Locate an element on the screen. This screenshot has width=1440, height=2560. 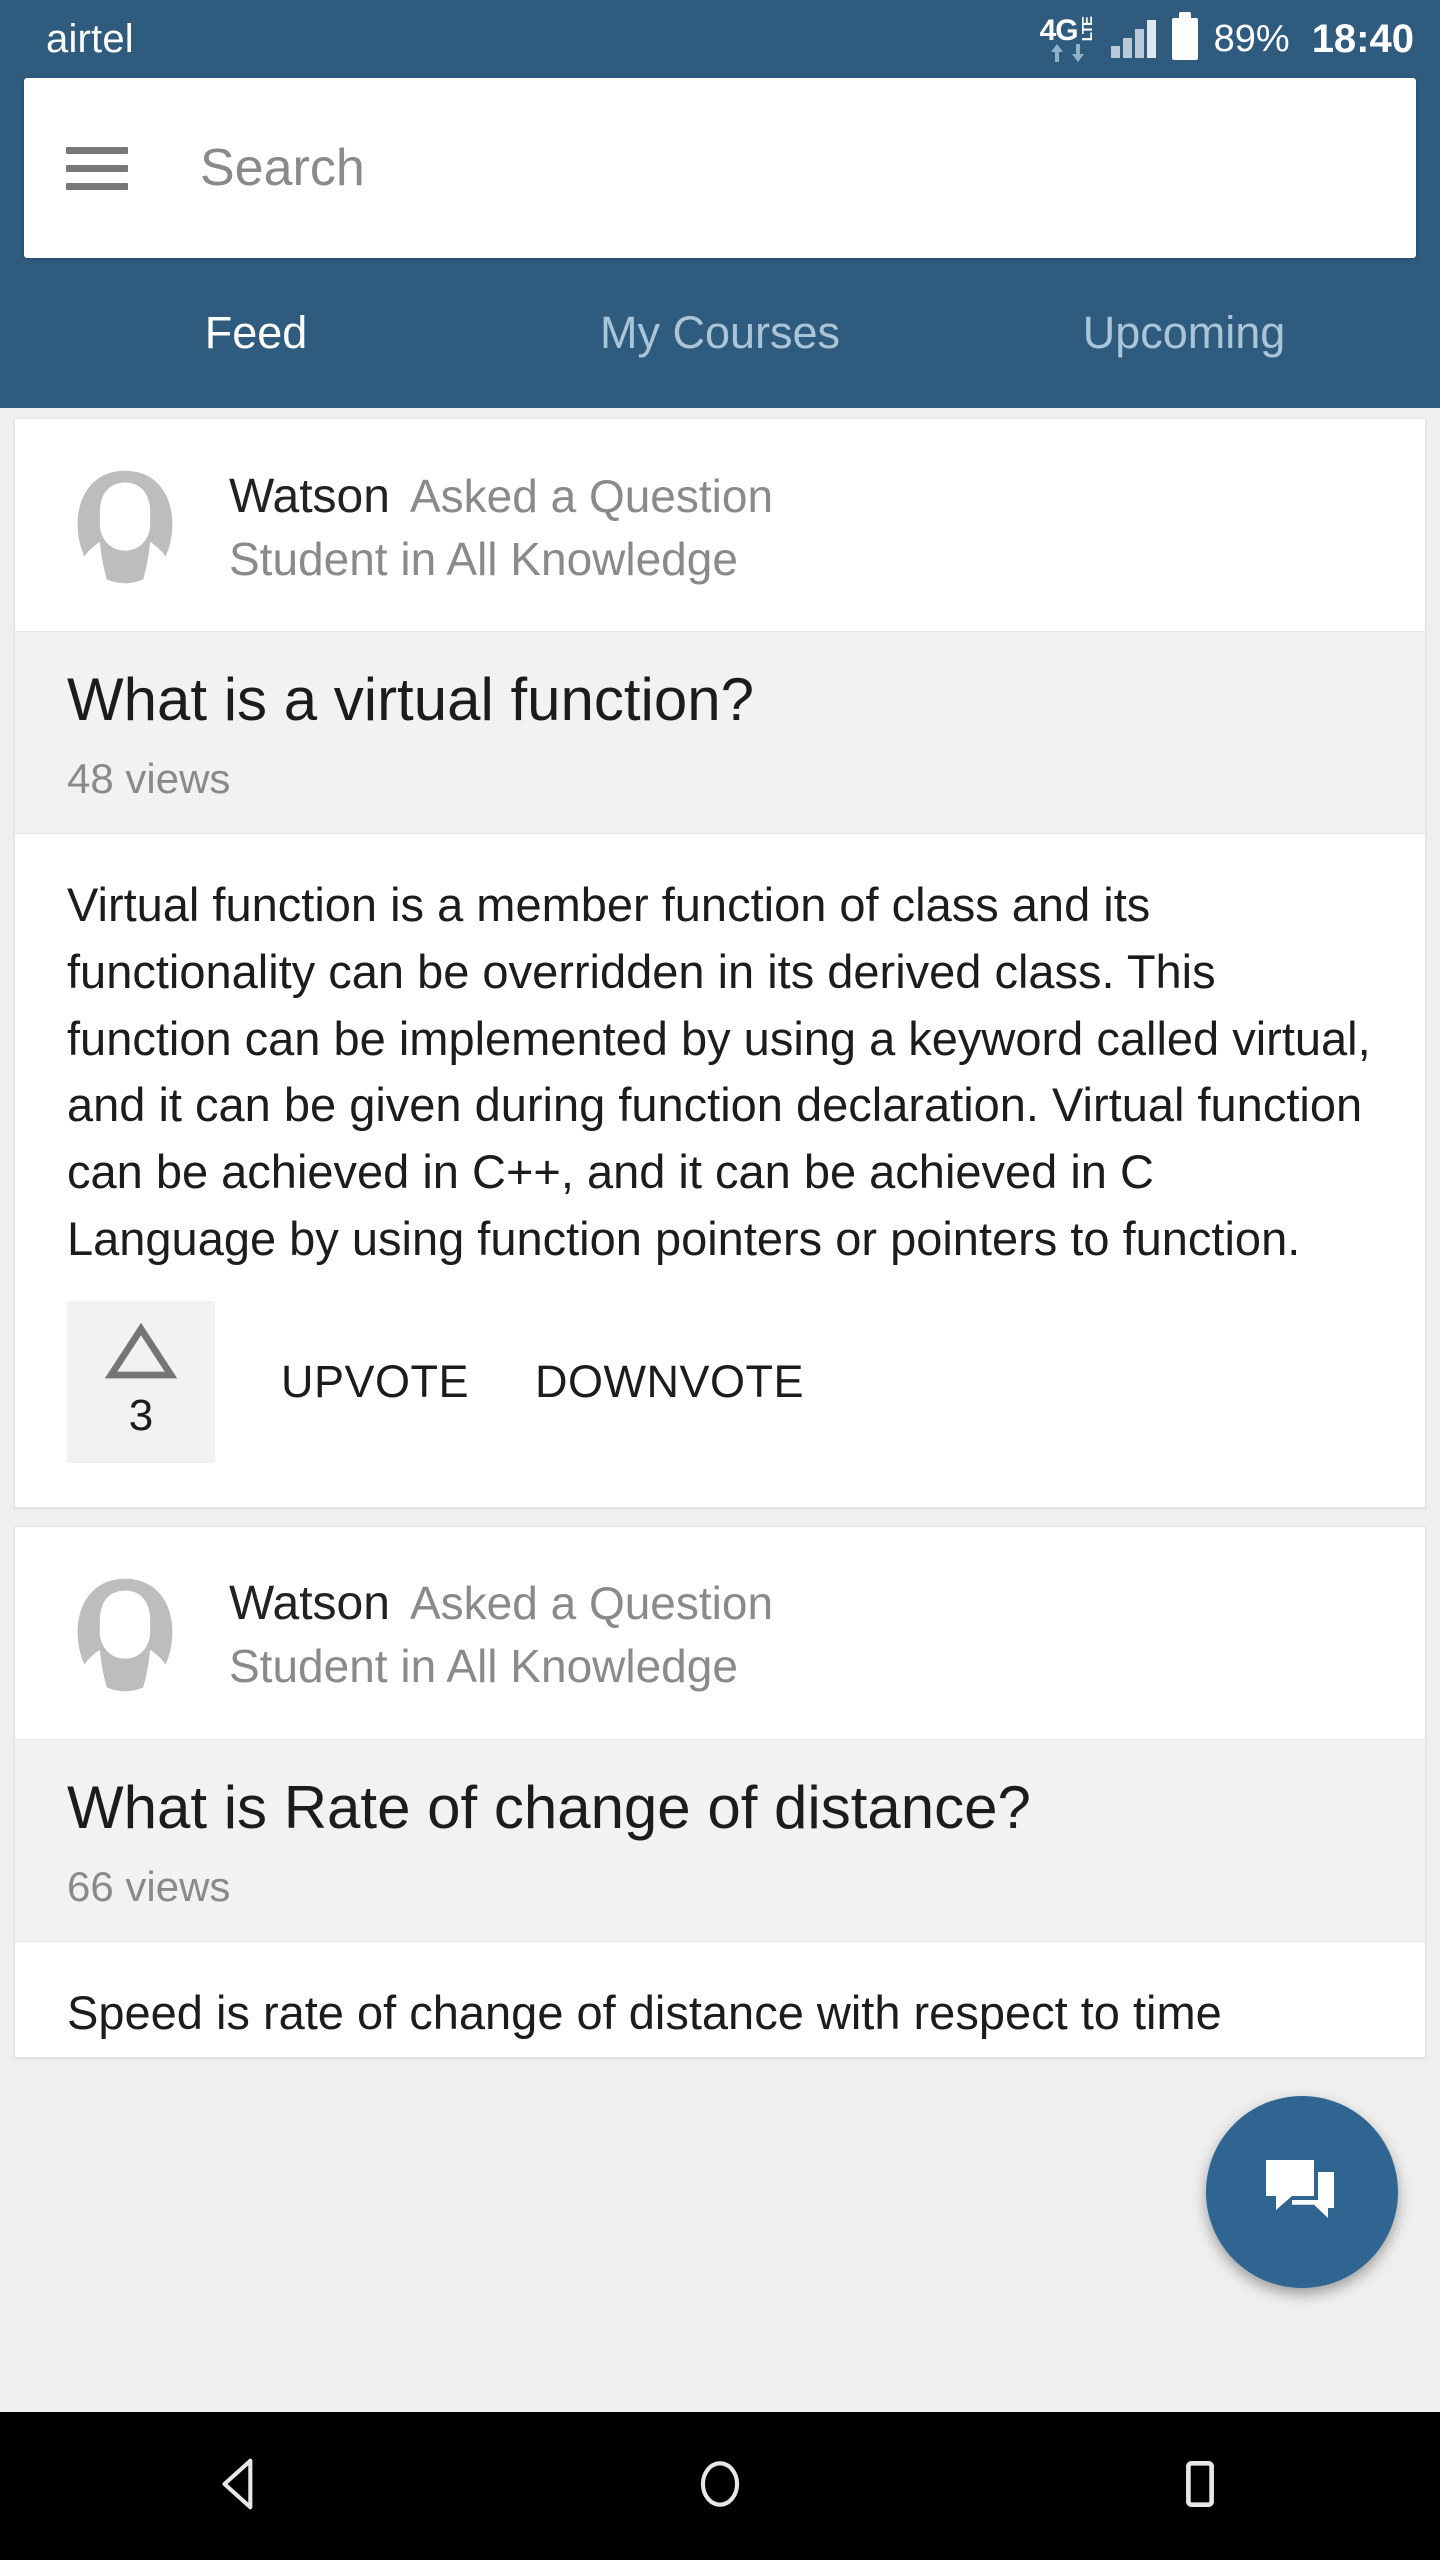
vote-controls: 3 UPVOTE DOWNVOTE is located at coordinates (720, 1395).